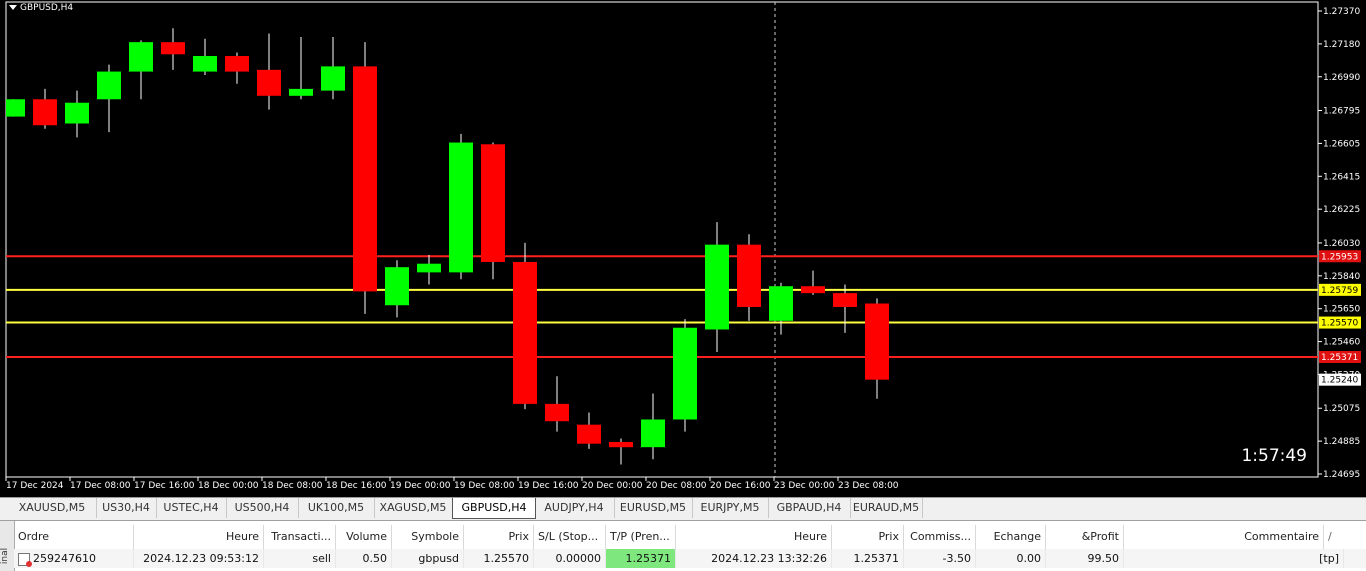 Image resolution: width=1366 pixels, height=571 pixels. I want to click on row-sl: 0.00000, so click(570, 558).